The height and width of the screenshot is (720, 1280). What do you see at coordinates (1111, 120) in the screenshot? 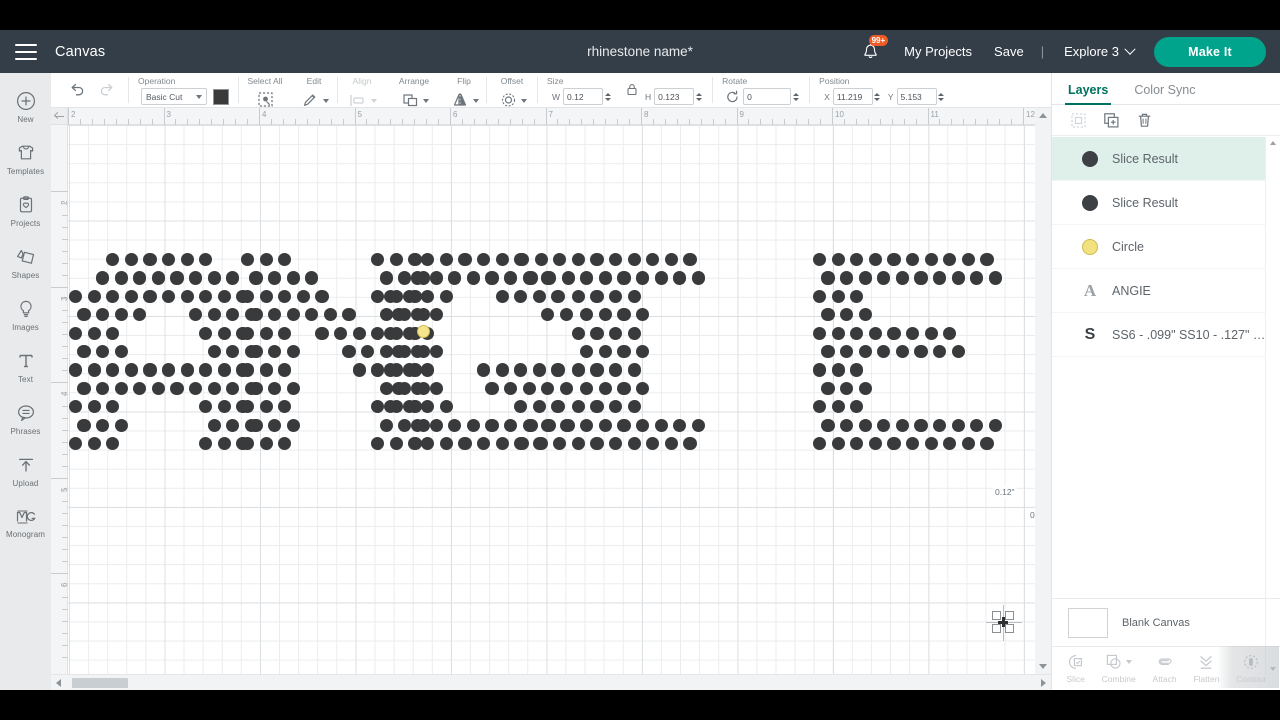
I see `duplicate-icon` at bounding box center [1111, 120].